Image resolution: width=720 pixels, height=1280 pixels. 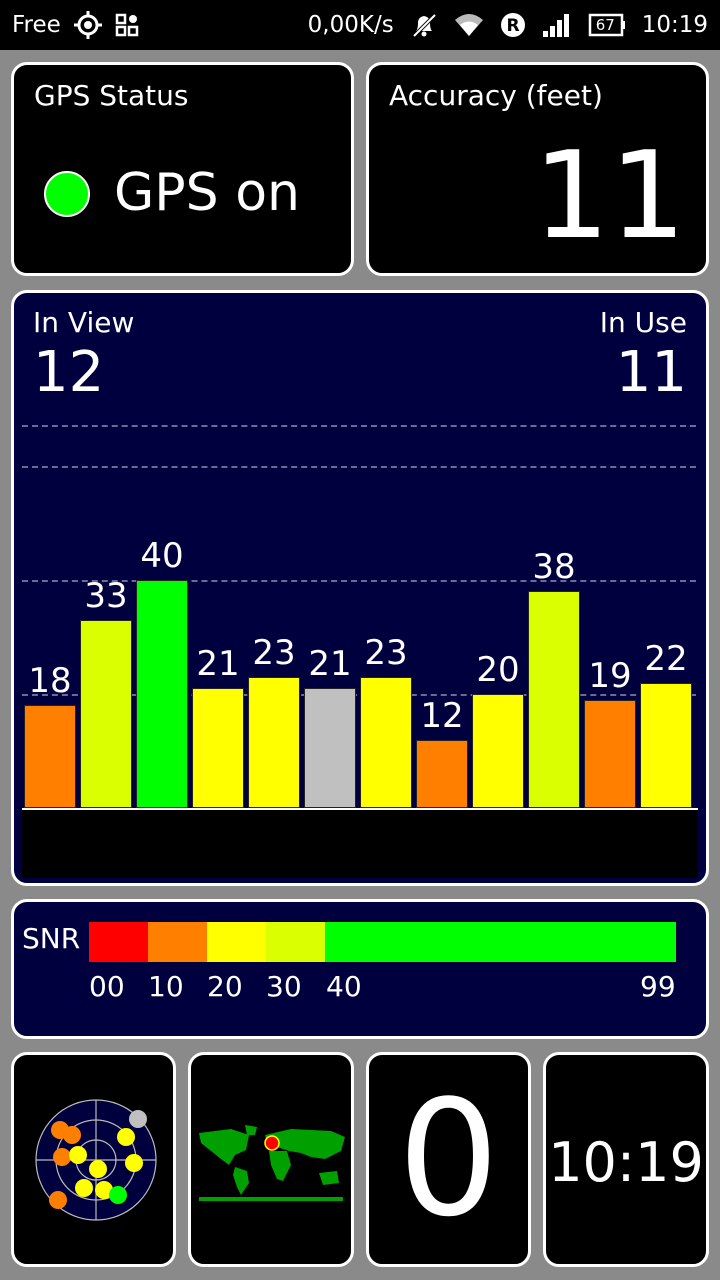 What do you see at coordinates (51, 938) in the screenshot?
I see `snr-label: SNR` at bounding box center [51, 938].